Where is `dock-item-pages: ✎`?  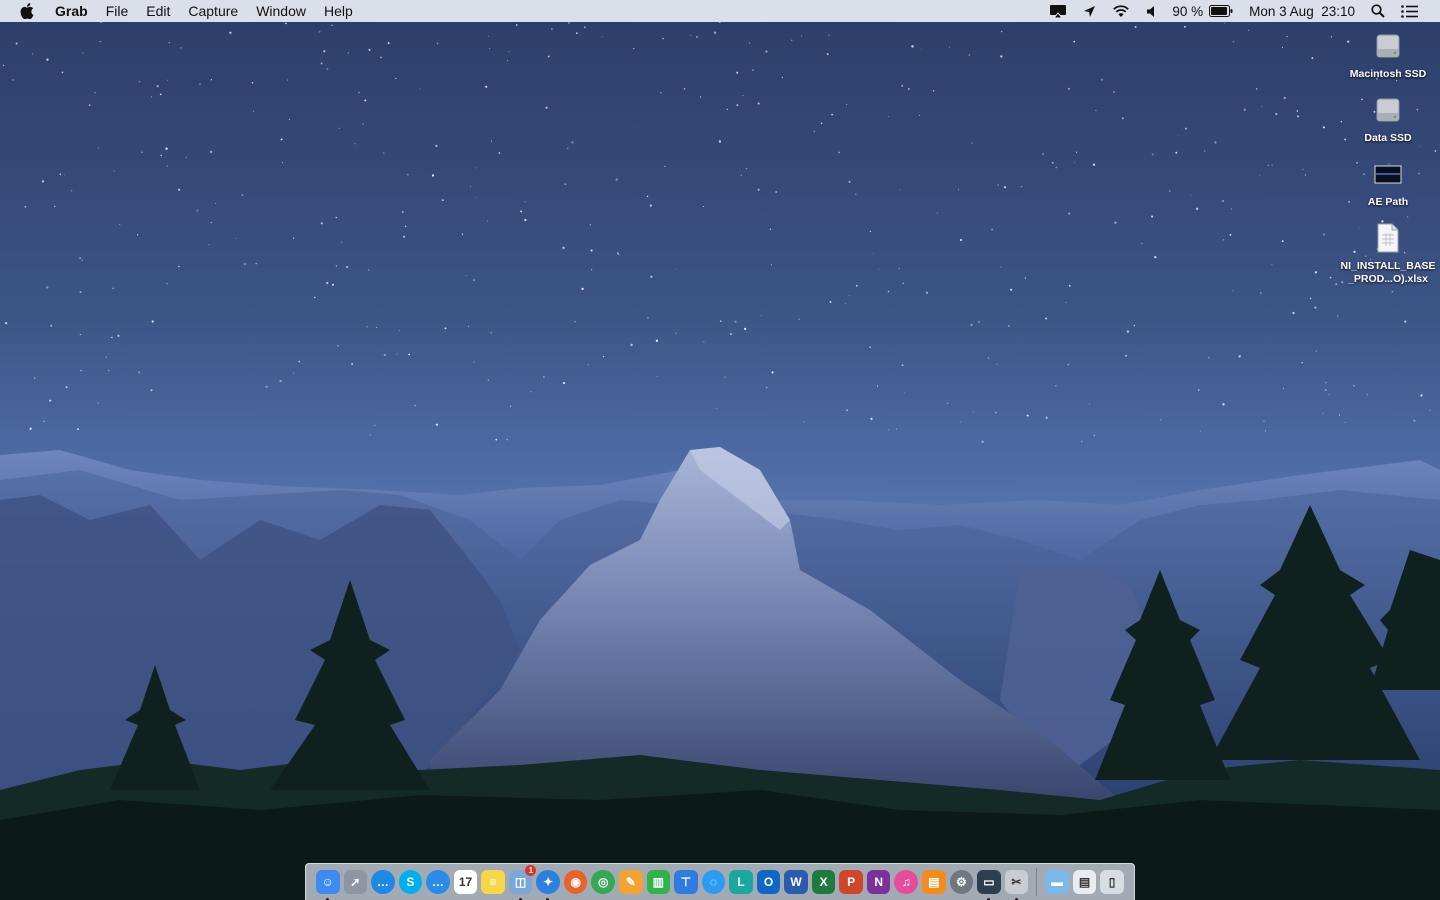 dock-item-pages: ✎ is located at coordinates (631, 882).